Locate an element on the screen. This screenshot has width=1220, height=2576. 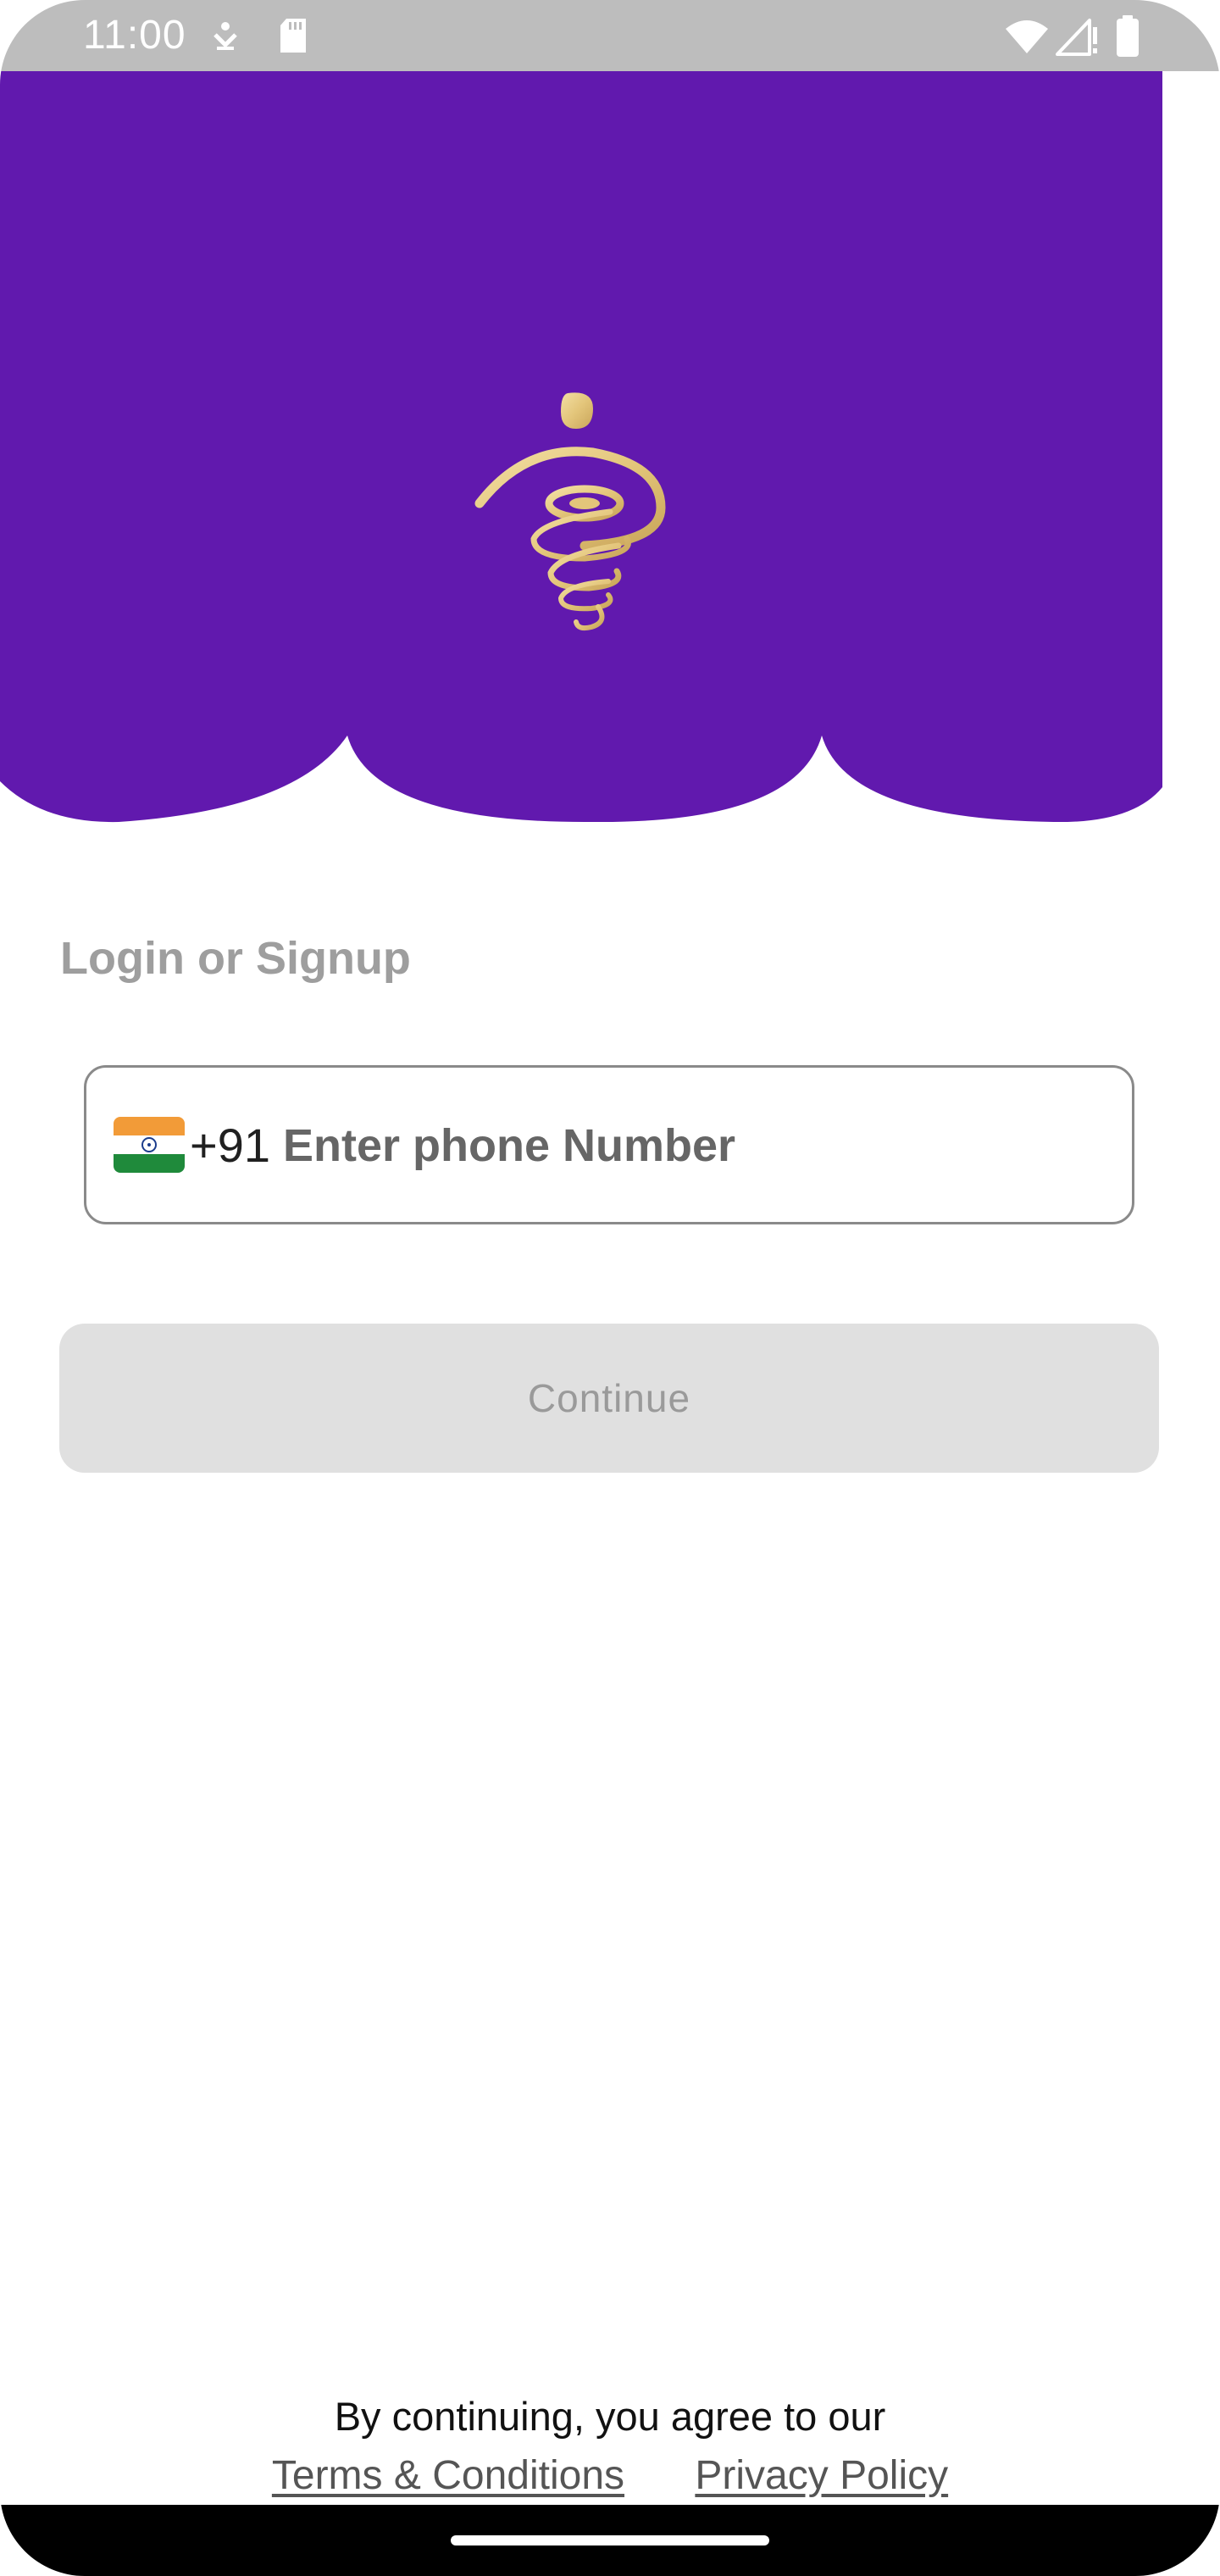
terms-link: Terms & Conditions is located at coordinates (448, 2475).